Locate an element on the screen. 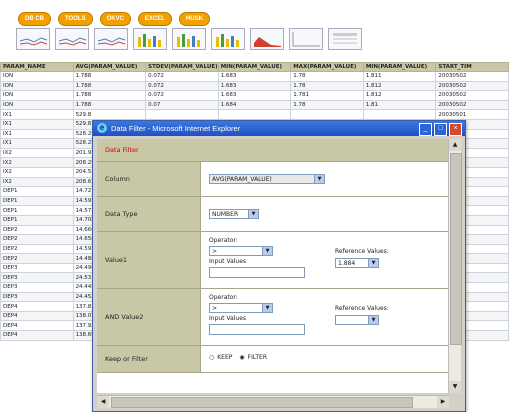  close-icon: × is located at coordinates (455, 129).